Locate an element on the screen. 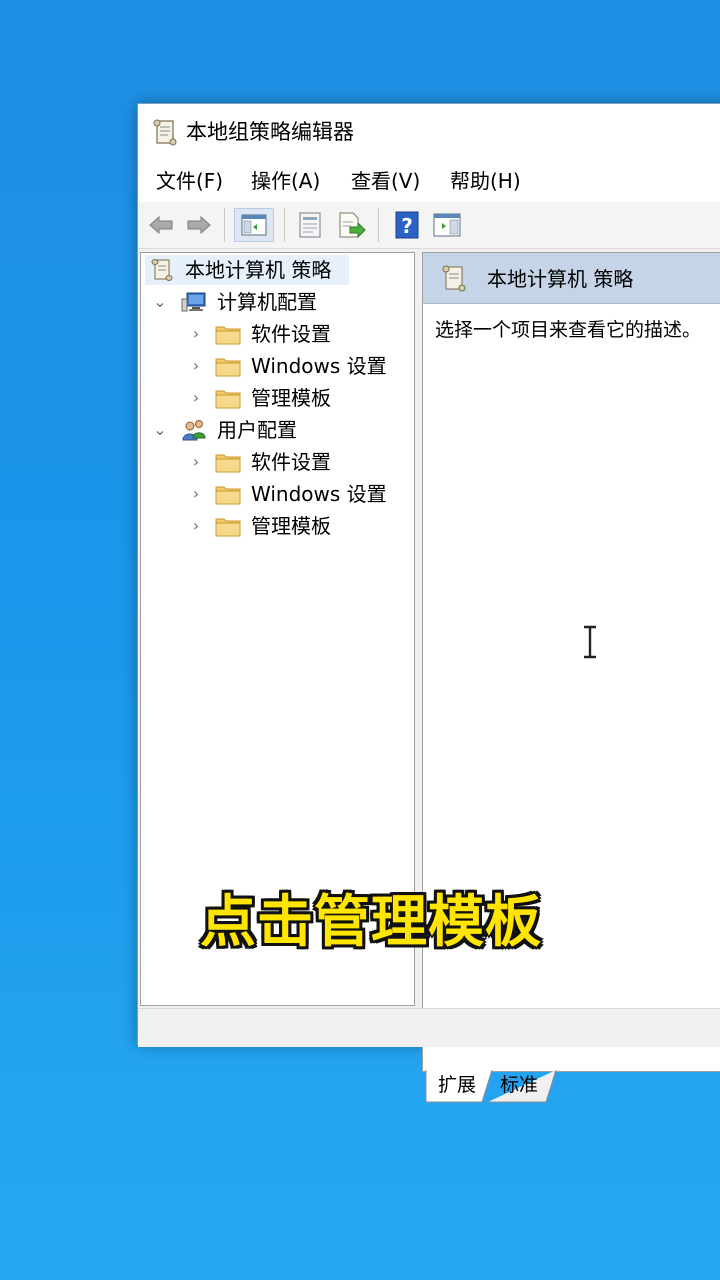 The image size is (720, 1280). tree-root-local-computer-policy: 本地计算机 策略 is located at coordinates (247, 270).